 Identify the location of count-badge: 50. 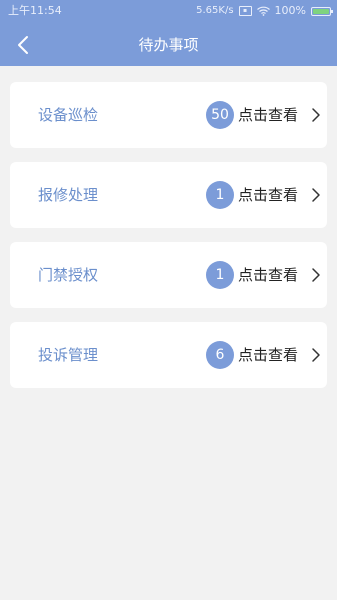
(220, 115).